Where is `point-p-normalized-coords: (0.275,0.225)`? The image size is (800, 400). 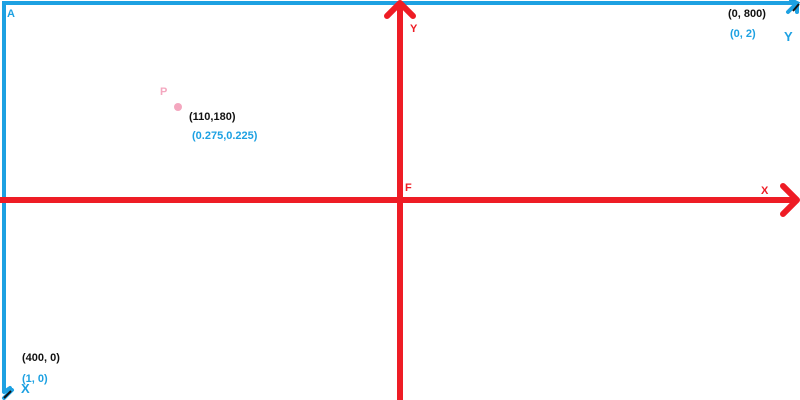 point-p-normalized-coords: (0.275,0.225) is located at coordinates (225, 136).